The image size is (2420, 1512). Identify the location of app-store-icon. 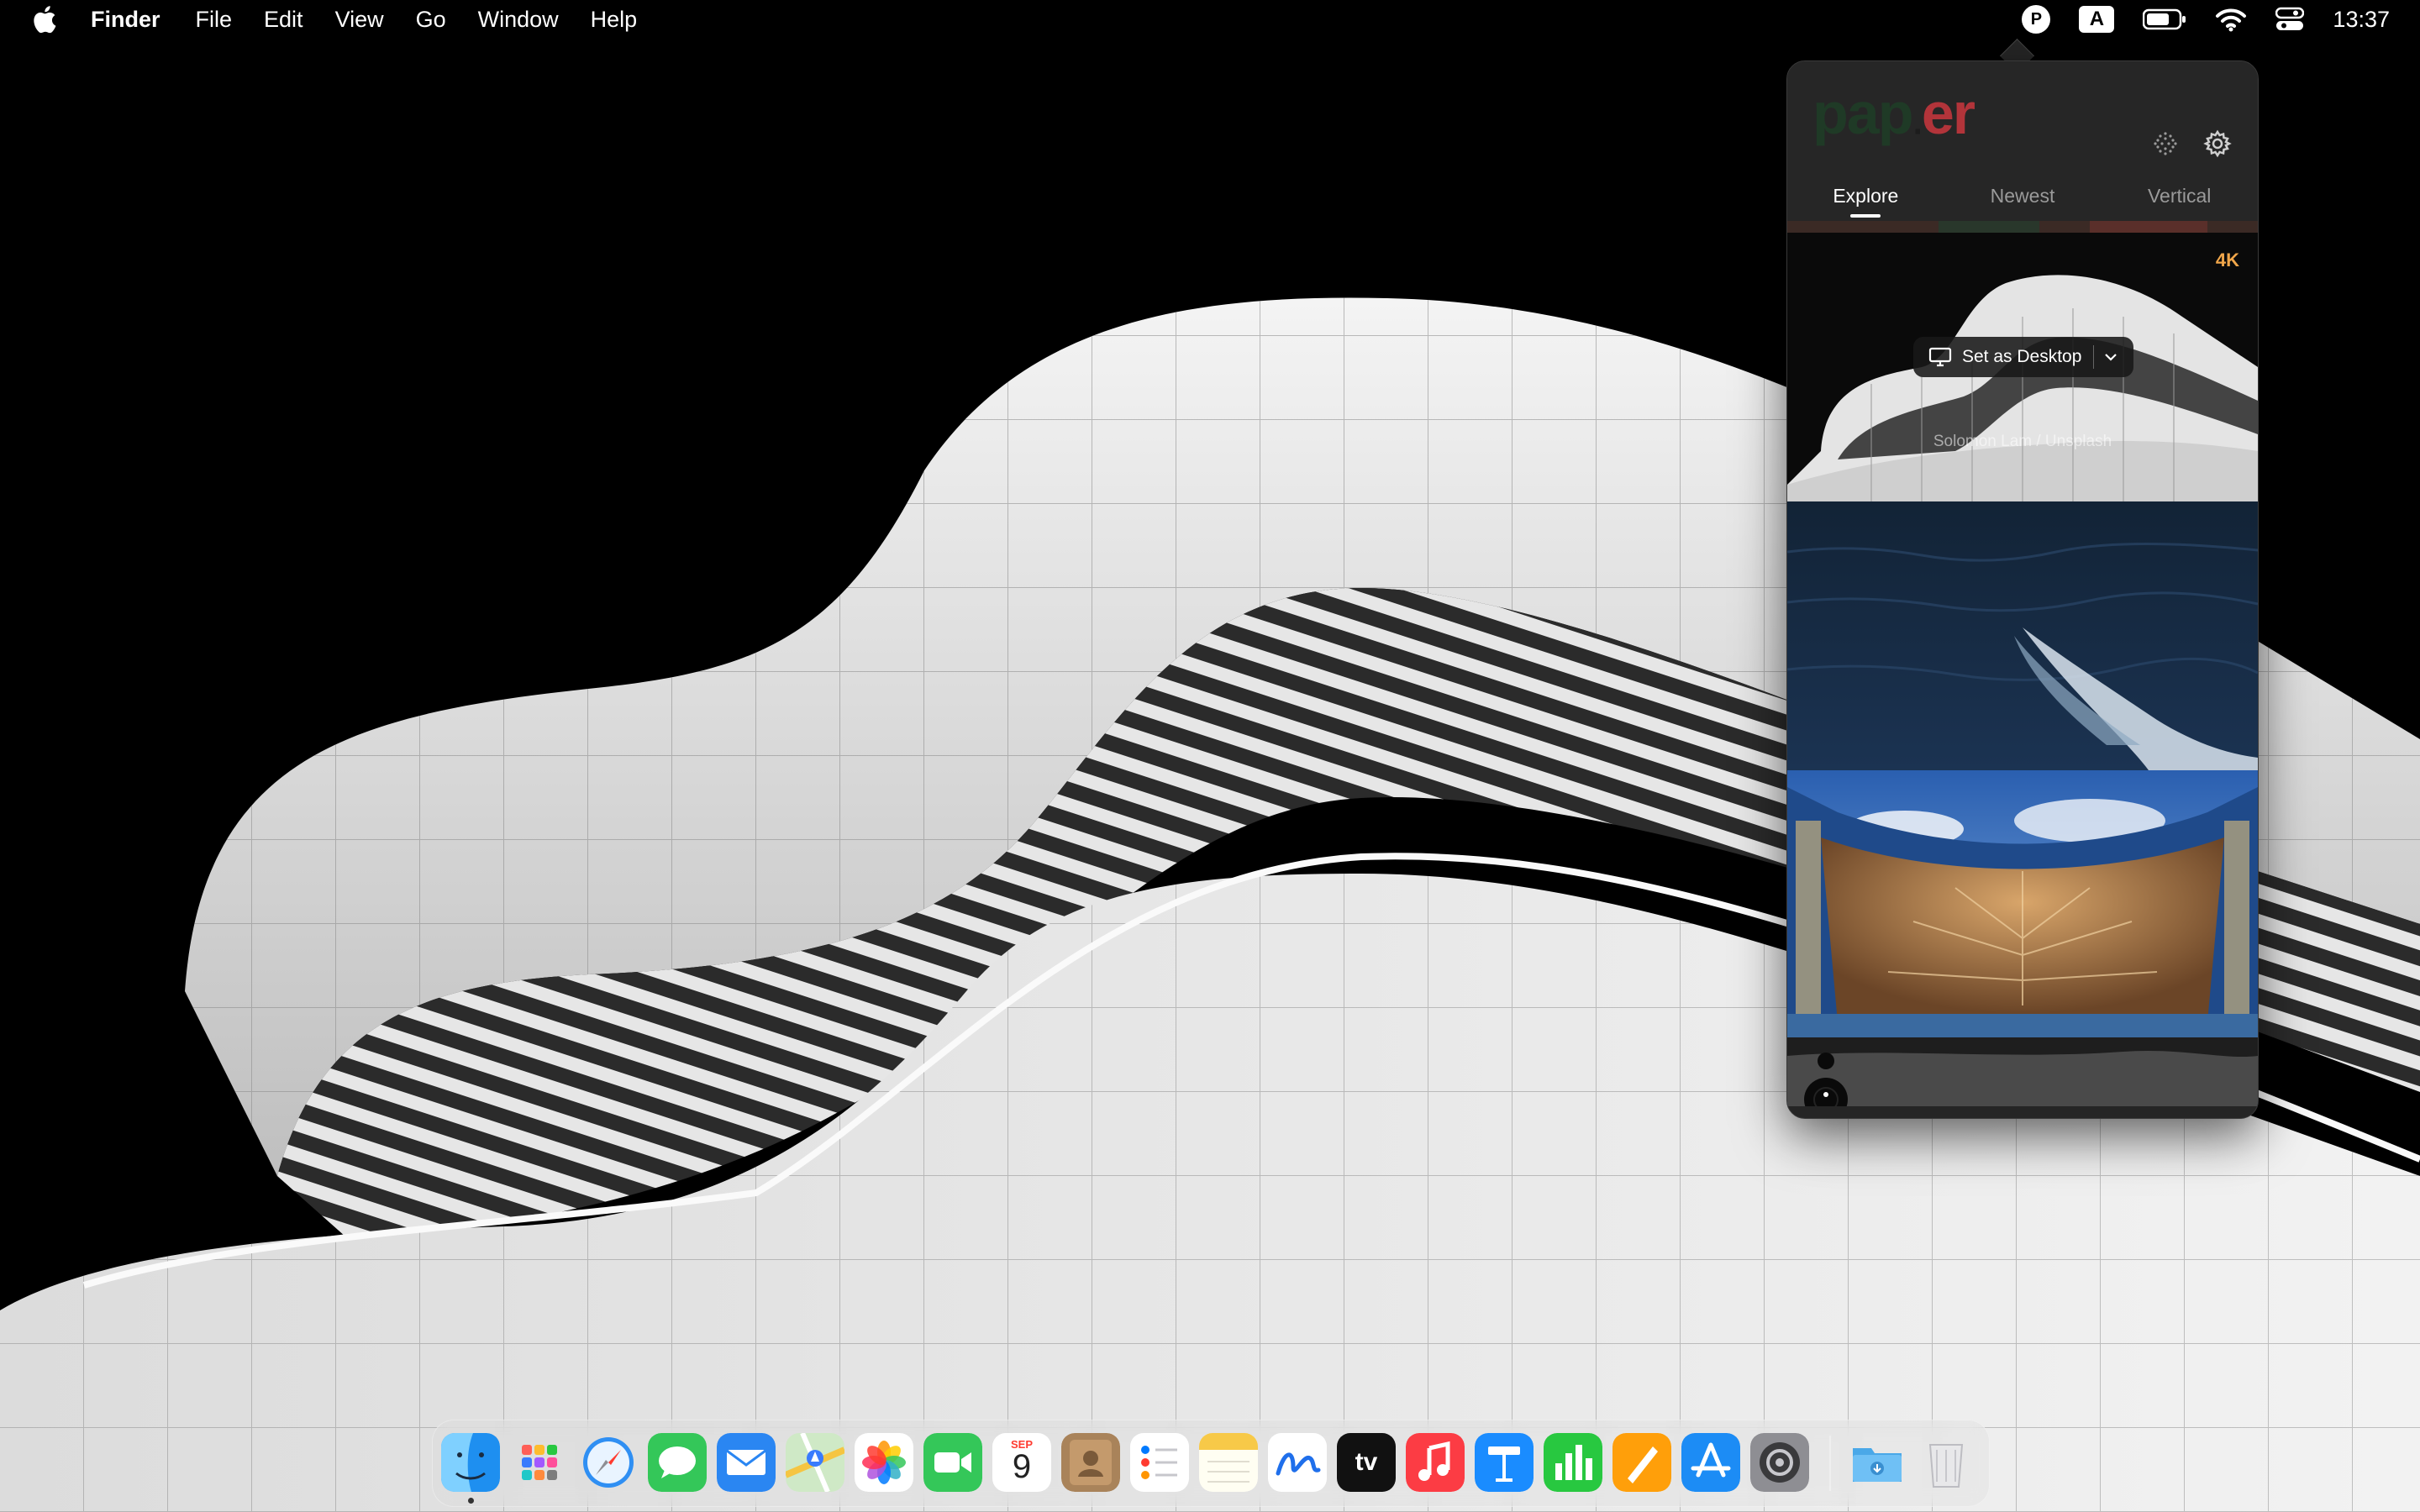
(1710, 1462).